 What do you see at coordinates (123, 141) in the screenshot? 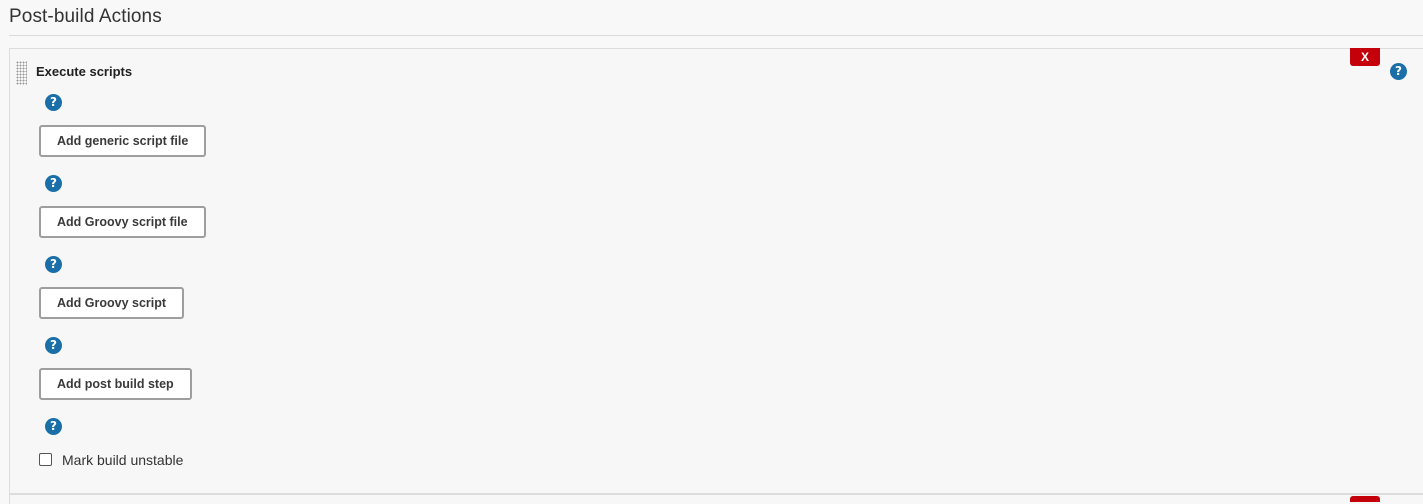
I see `add-generic-script-file-button: Add generic script file` at bounding box center [123, 141].